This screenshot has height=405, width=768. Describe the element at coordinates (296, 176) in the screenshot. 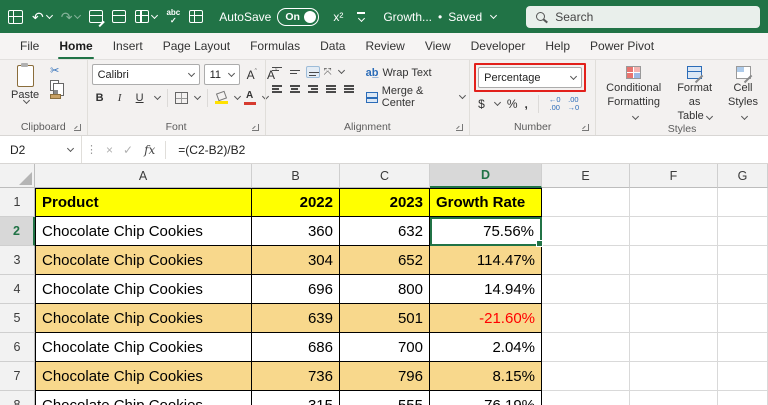

I see `column-header-B: B` at that location.